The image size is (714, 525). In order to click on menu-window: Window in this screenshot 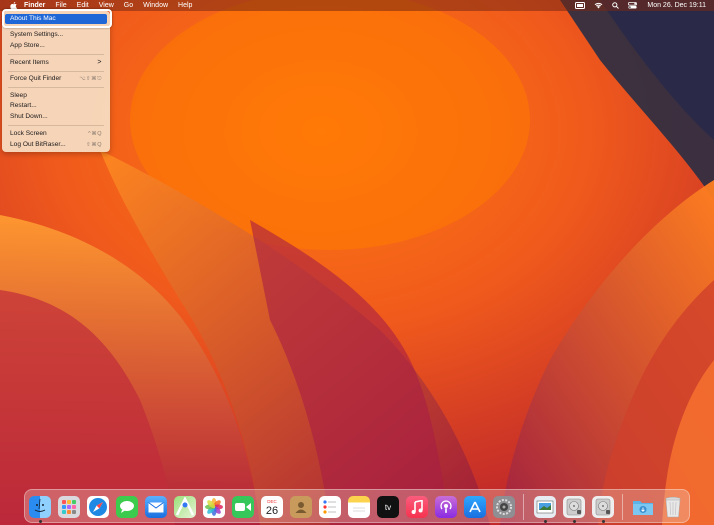, I will do `click(155, 5)`.